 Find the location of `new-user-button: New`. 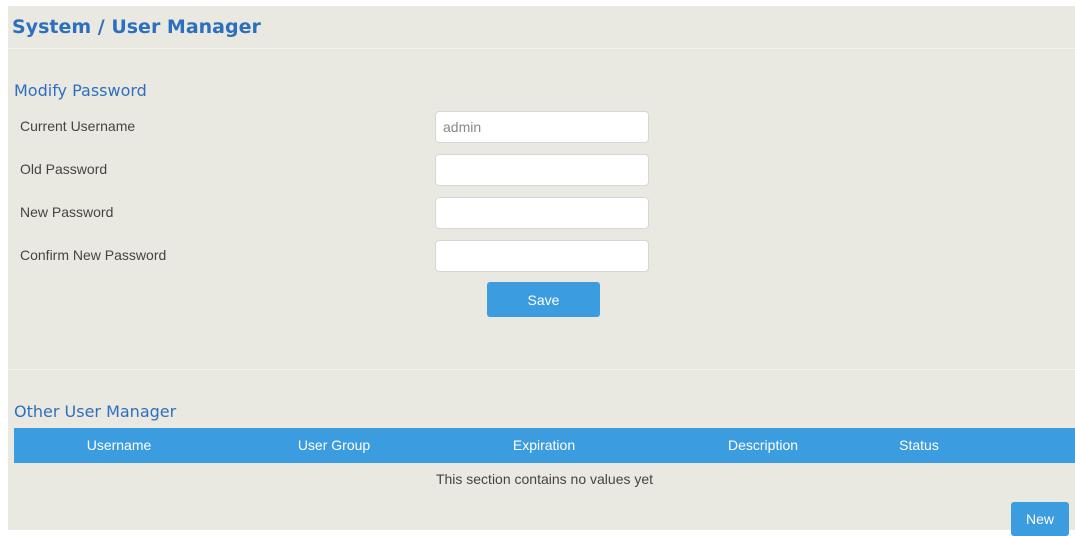

new-user-button: New is located at coordinates (1040, 519).